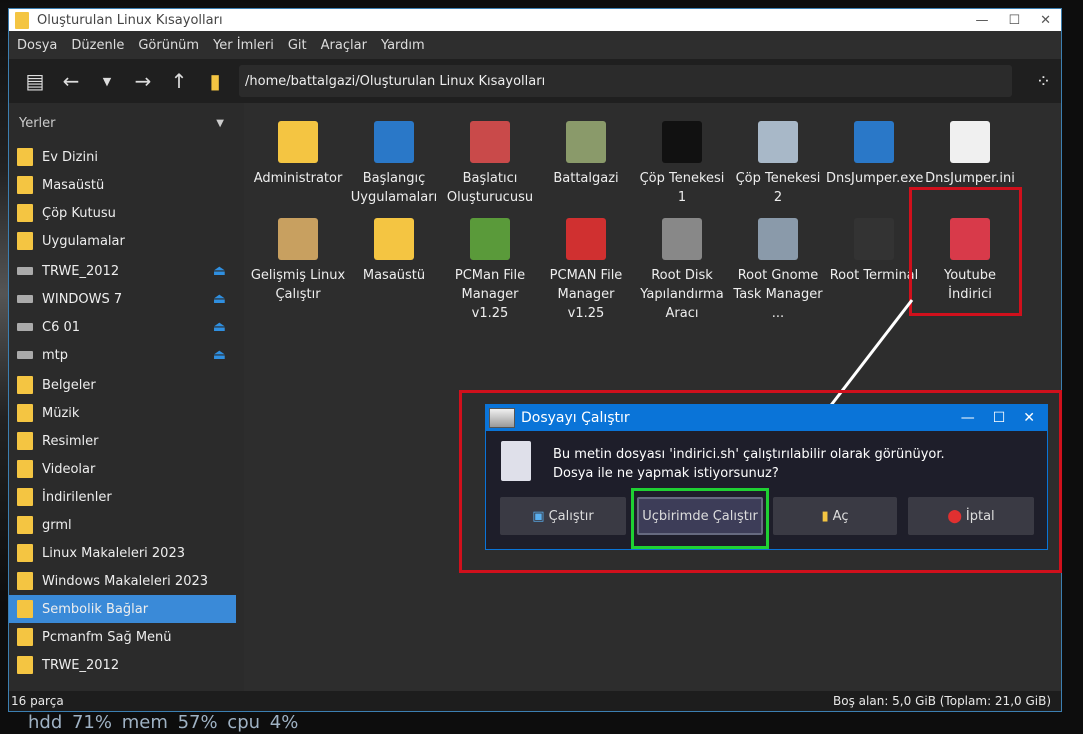 This screenshot has height=734, width=1083. Describe the element at coordinates (1029, 418) in the screenshot. I see `dialog-close: ✕` at that location.